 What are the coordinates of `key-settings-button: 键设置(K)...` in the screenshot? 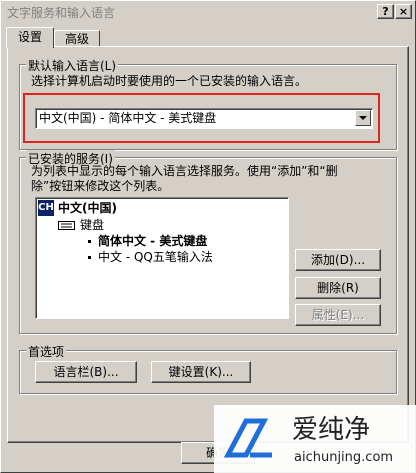 It's located at (201, 372).